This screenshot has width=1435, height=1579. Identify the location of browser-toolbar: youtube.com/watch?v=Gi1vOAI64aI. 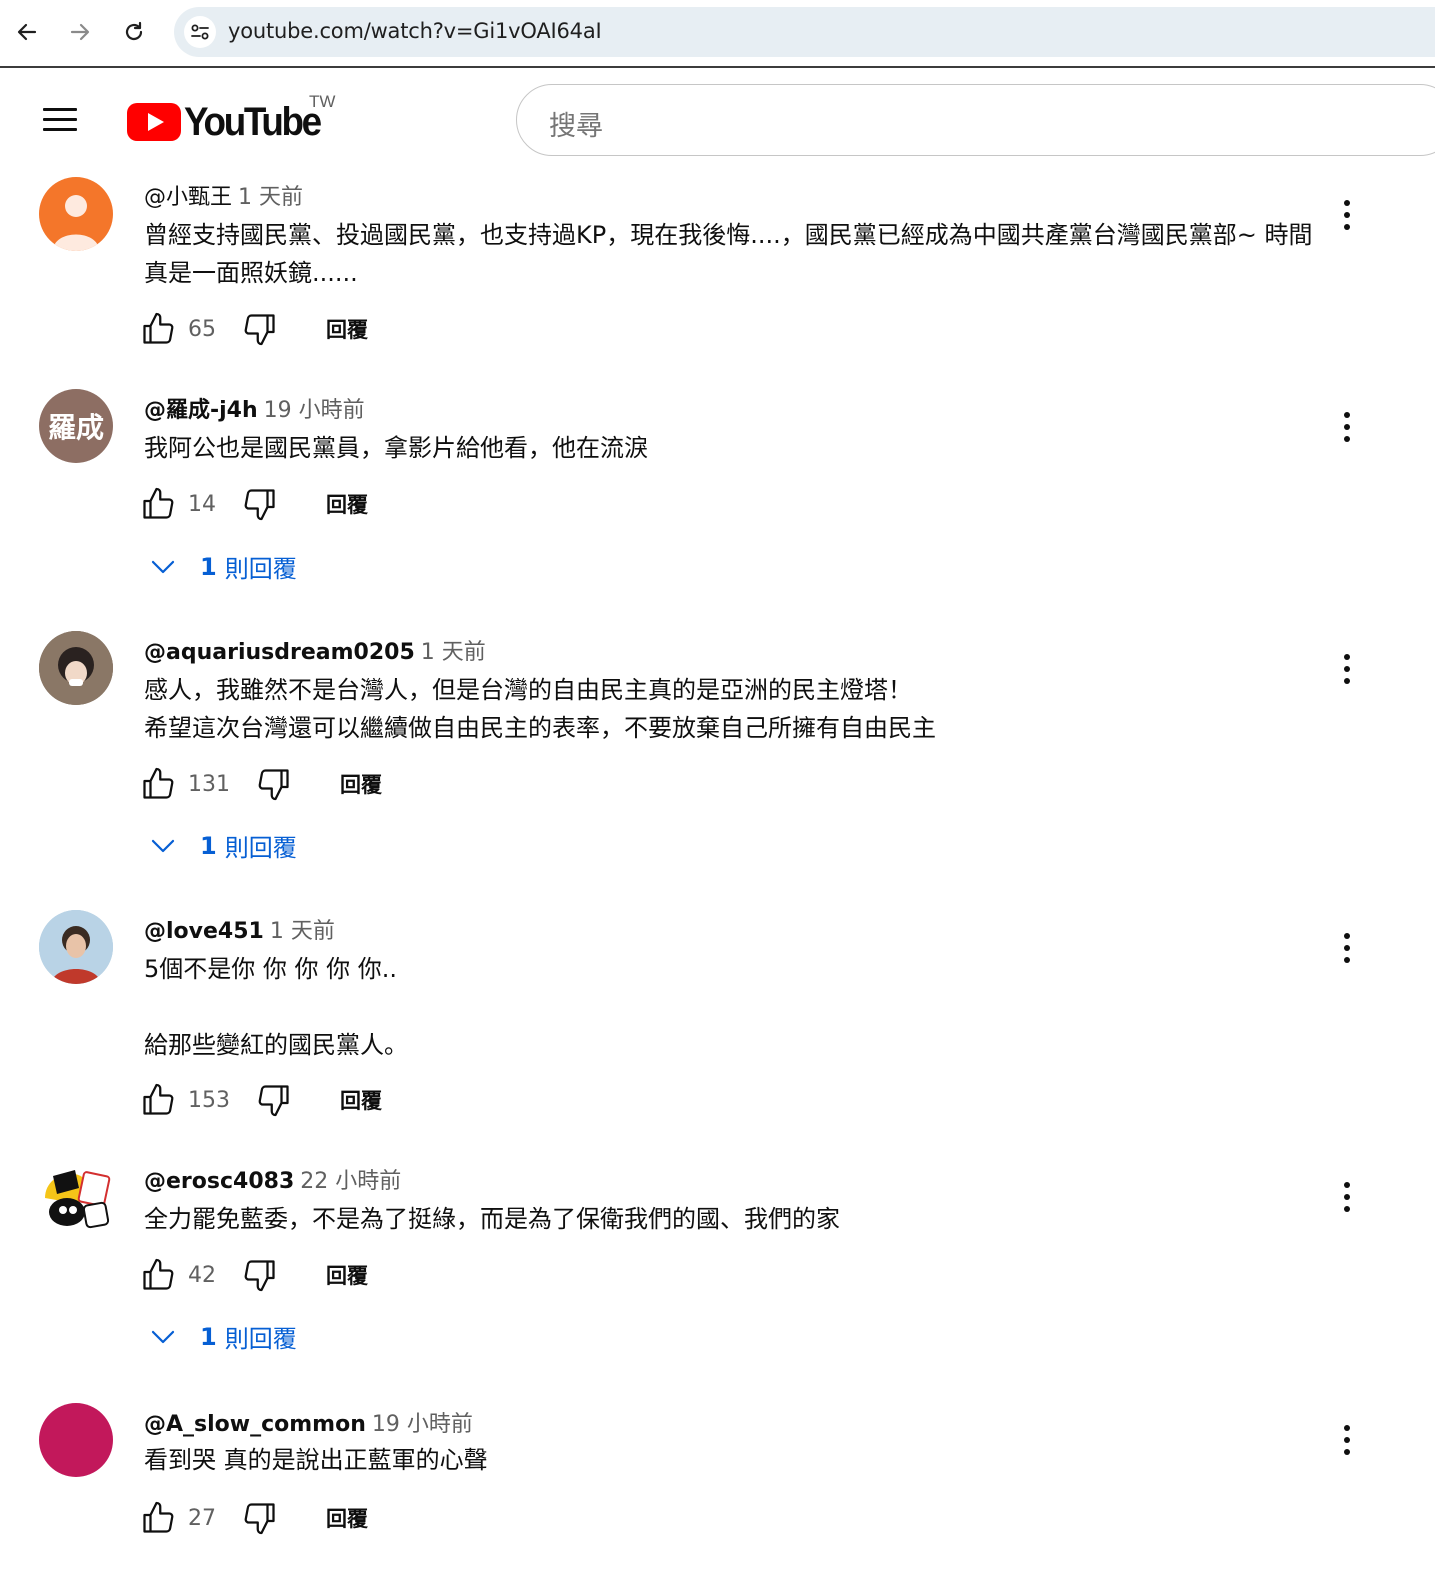
(717, 34).